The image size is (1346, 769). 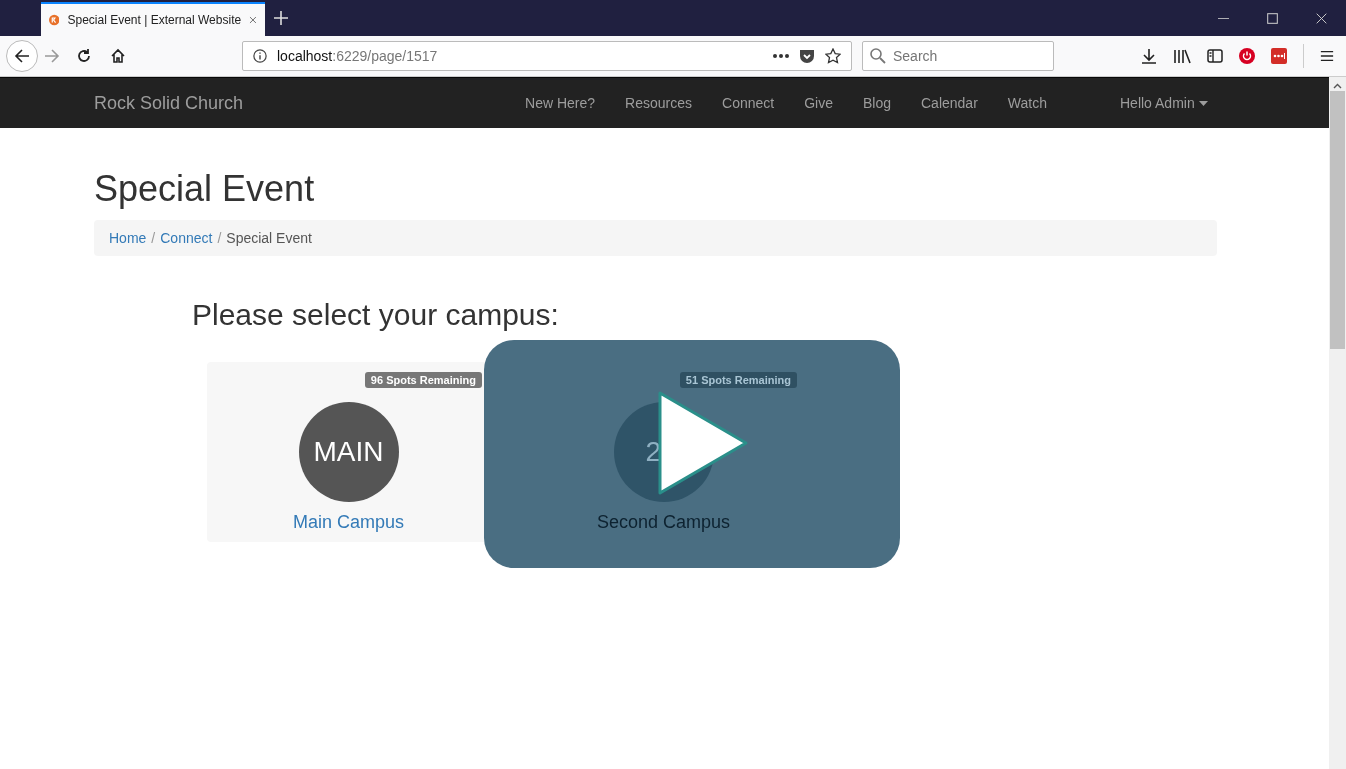 I want to click on search-icon, so click(x=878, y=56).